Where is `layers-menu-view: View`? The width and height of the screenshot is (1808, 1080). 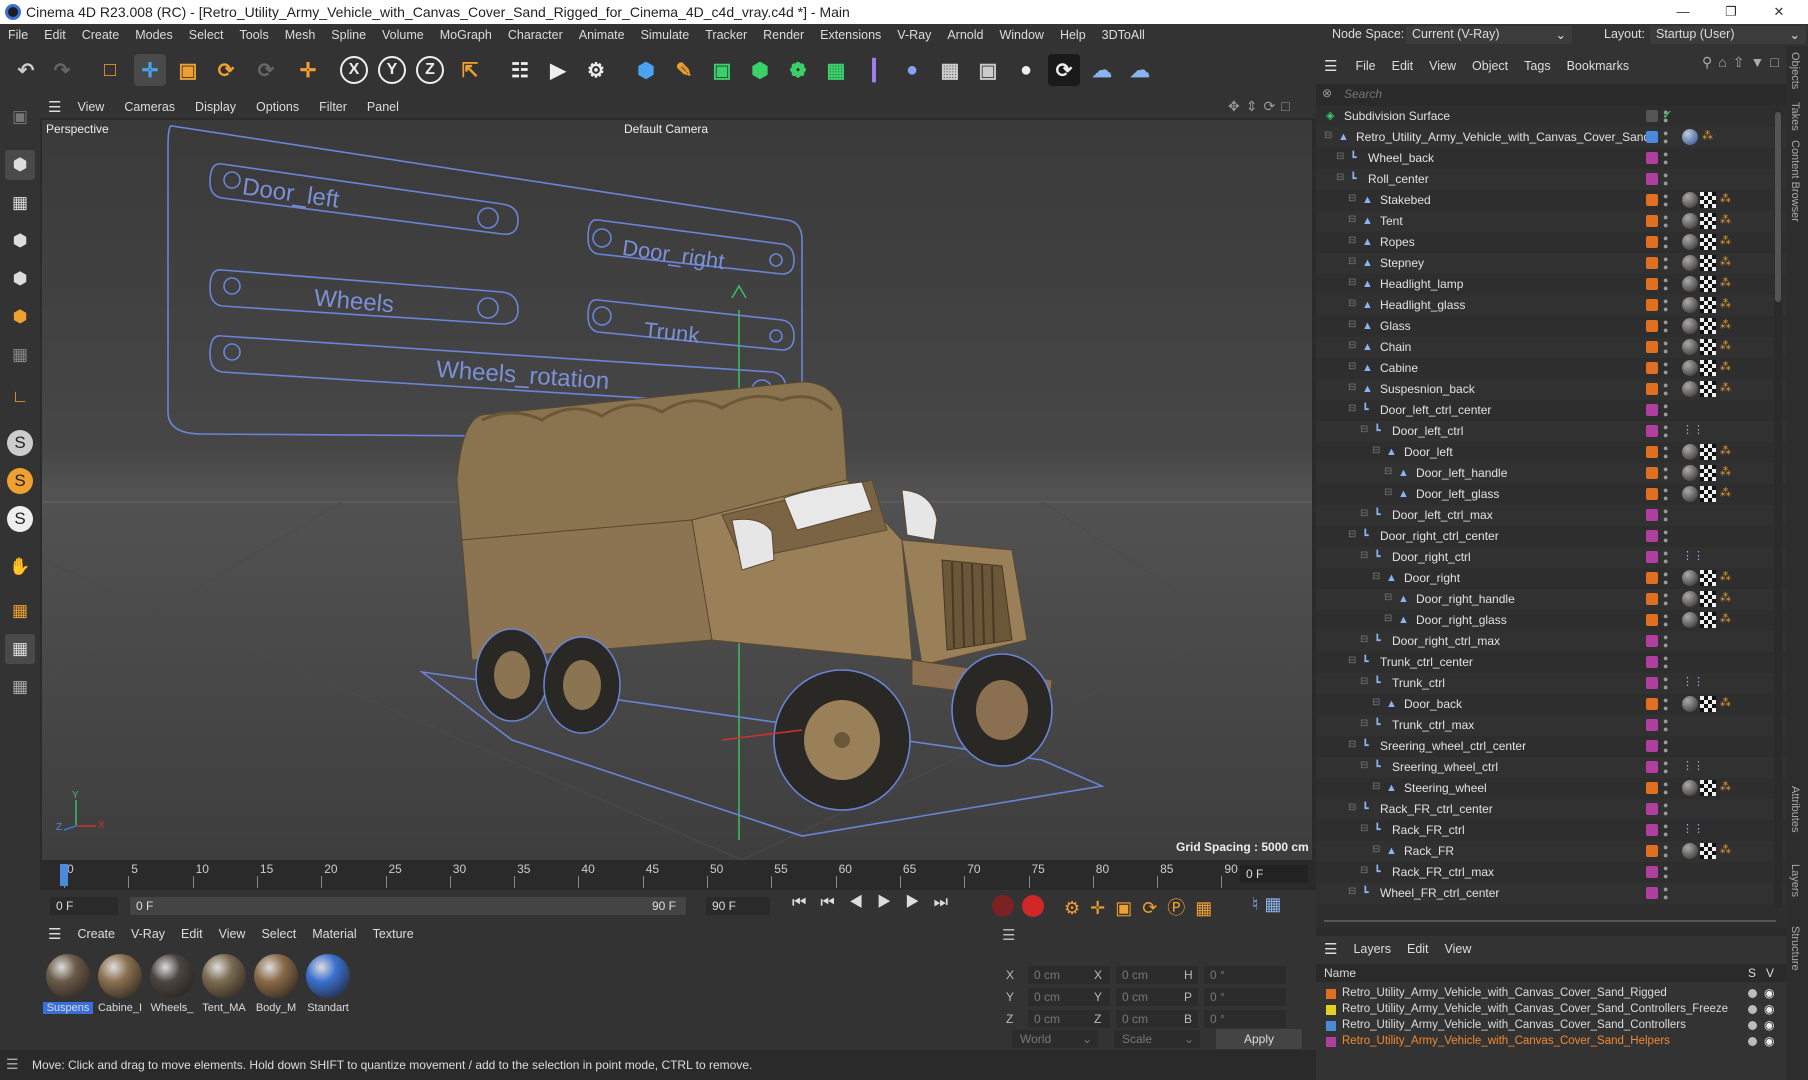
layers-menu-view: View is located at coordinates (1458, 949).